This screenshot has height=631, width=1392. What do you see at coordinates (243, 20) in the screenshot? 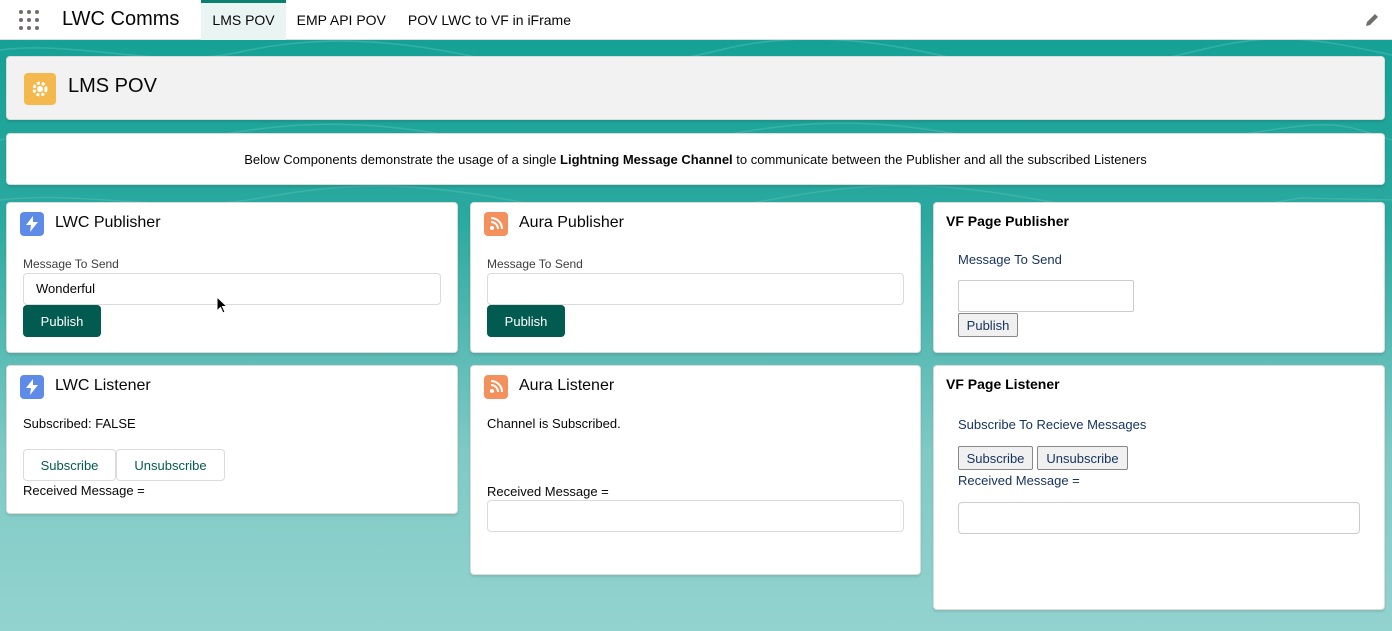
I see `tab-lms-pov: LMS POV` at bounding box center [243, 20].